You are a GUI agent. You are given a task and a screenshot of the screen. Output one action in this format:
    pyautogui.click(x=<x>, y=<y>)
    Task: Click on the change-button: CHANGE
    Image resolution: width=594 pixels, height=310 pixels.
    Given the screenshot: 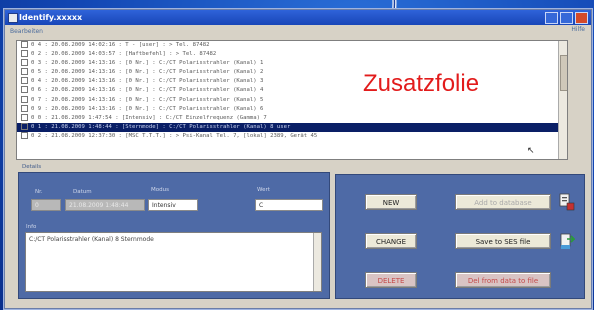 What is the action you would take?
    pyautogui.click(x=391, y=241)
    